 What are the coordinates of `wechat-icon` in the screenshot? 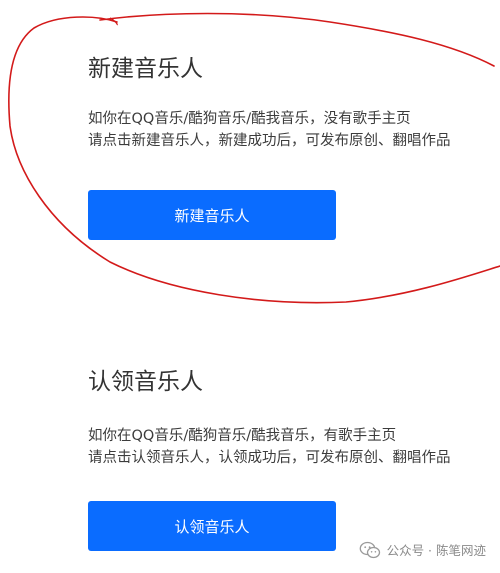 It's located at (370, 550).